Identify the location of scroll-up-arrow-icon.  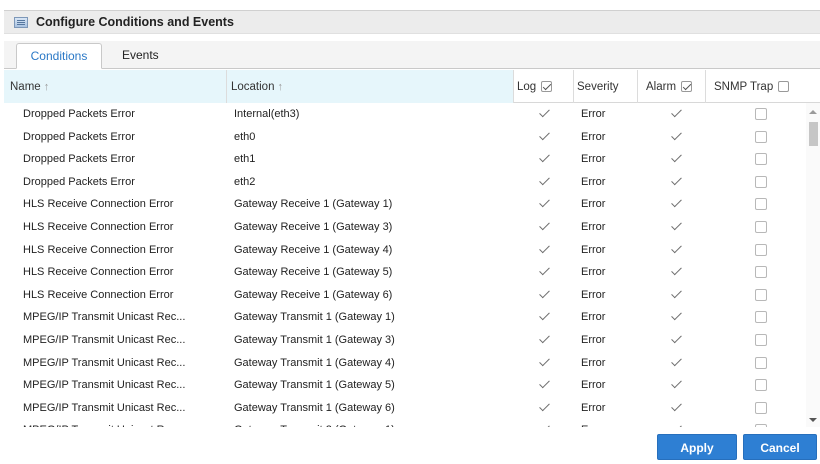
(813, 112).